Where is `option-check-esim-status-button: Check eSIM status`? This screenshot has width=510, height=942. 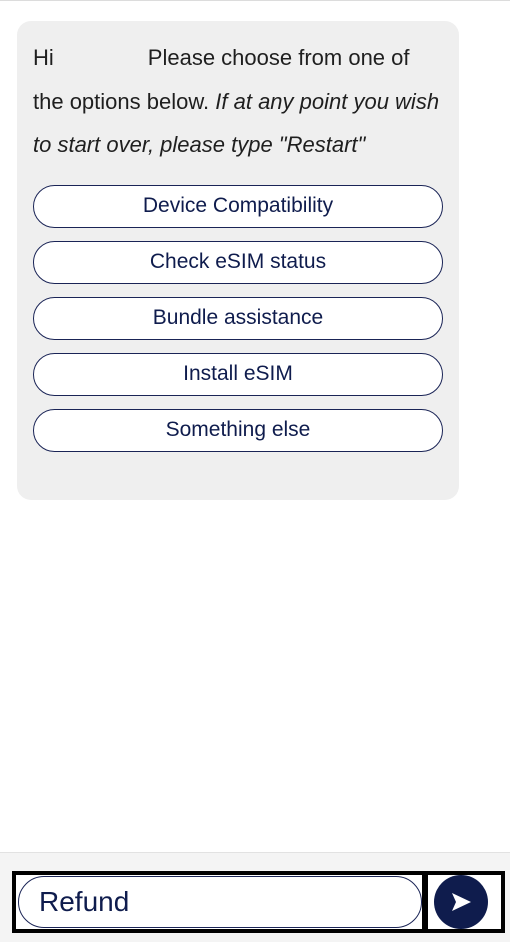 option-check-esim-status-button: Check eSIM status is located at coordinates (238, 262).